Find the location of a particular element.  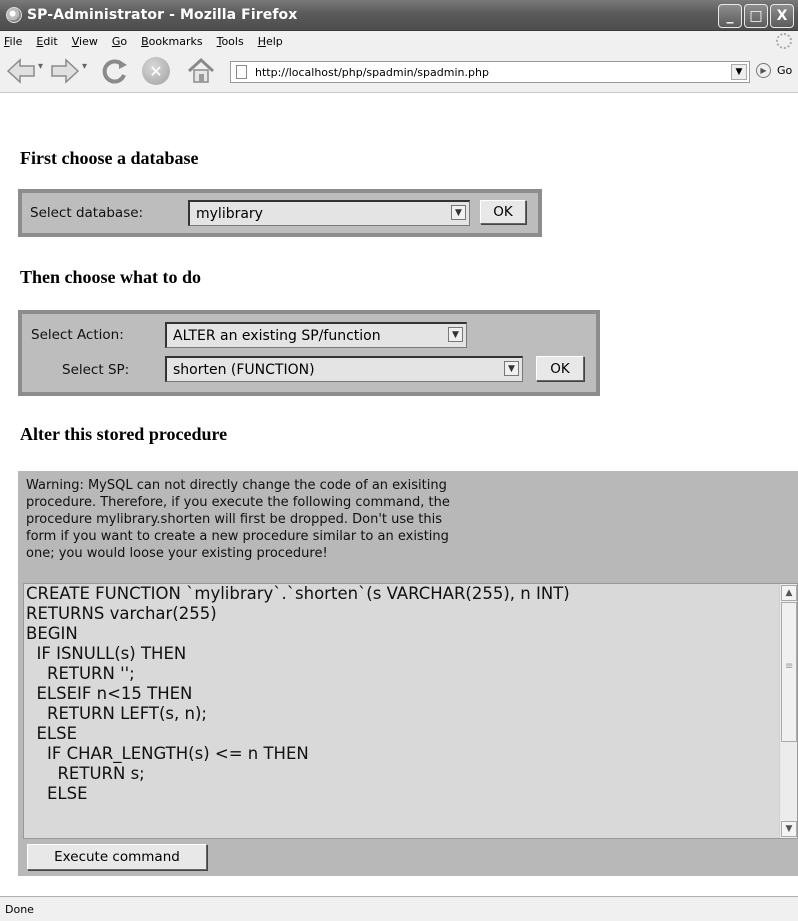

close-button: X is located at coordinates (782, 16).